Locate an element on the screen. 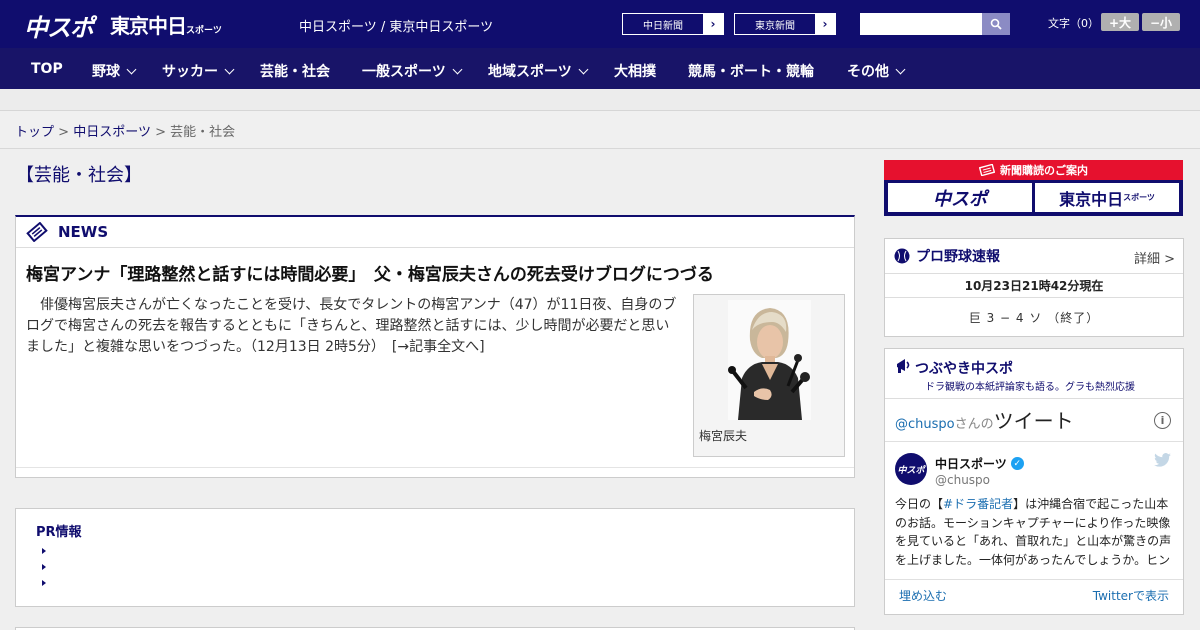 This screenshot has height=630, width=1200. avatar: 中スポ is located at coordinates (911, 469).